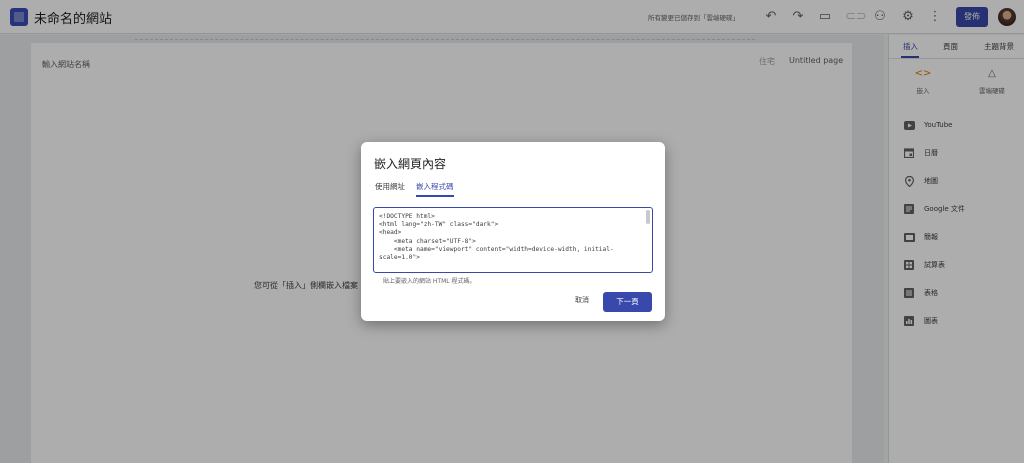 The image size is (1024, 463). I want to click on dialog-title: 嵌入網頁內容, so click(410, 164).